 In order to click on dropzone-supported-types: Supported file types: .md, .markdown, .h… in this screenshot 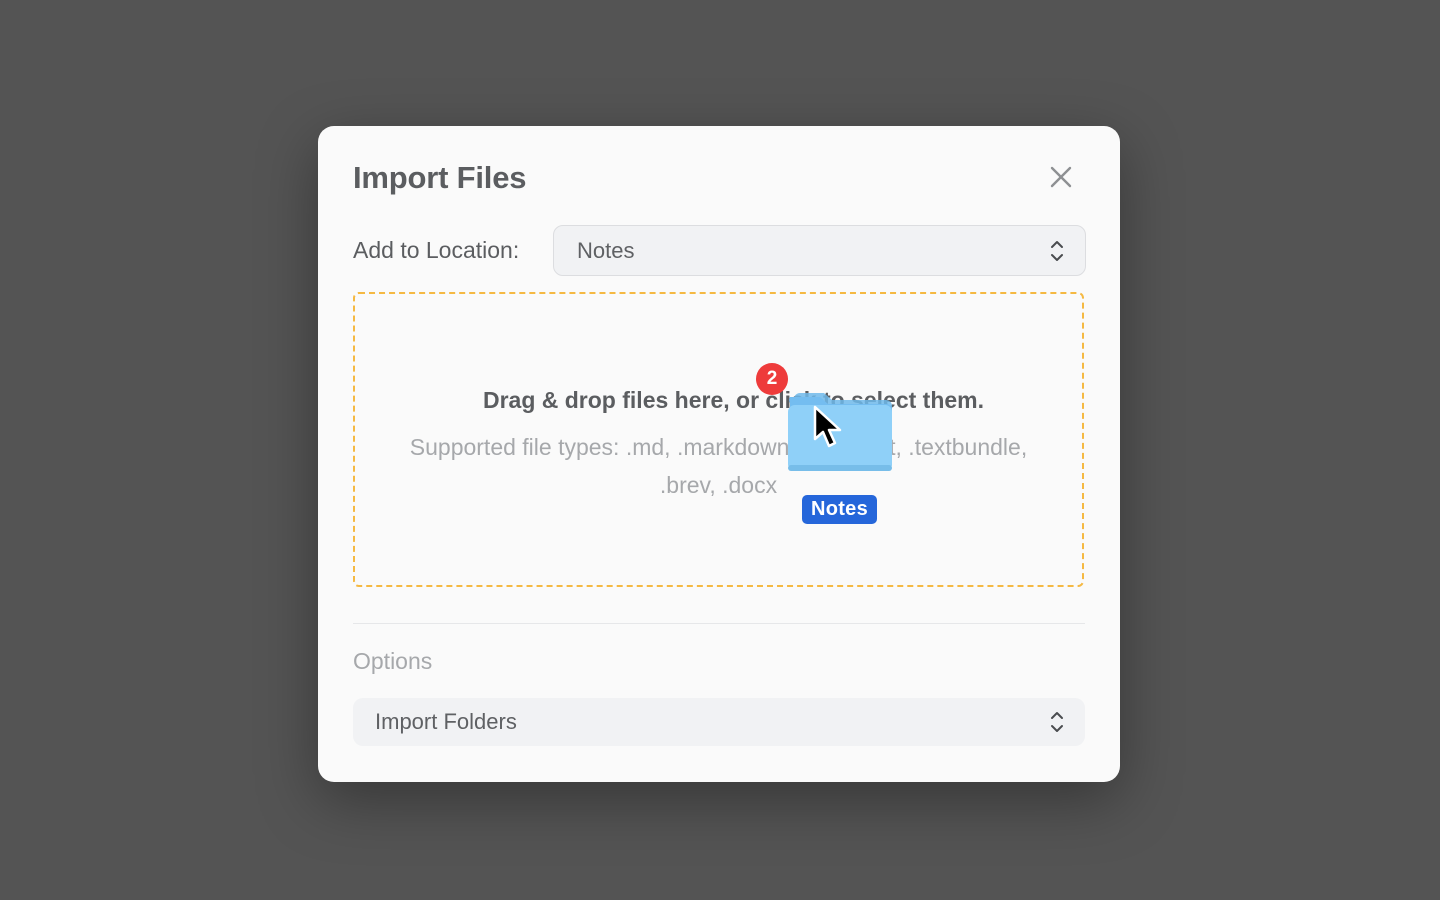, I will do `click(718, 466)`.